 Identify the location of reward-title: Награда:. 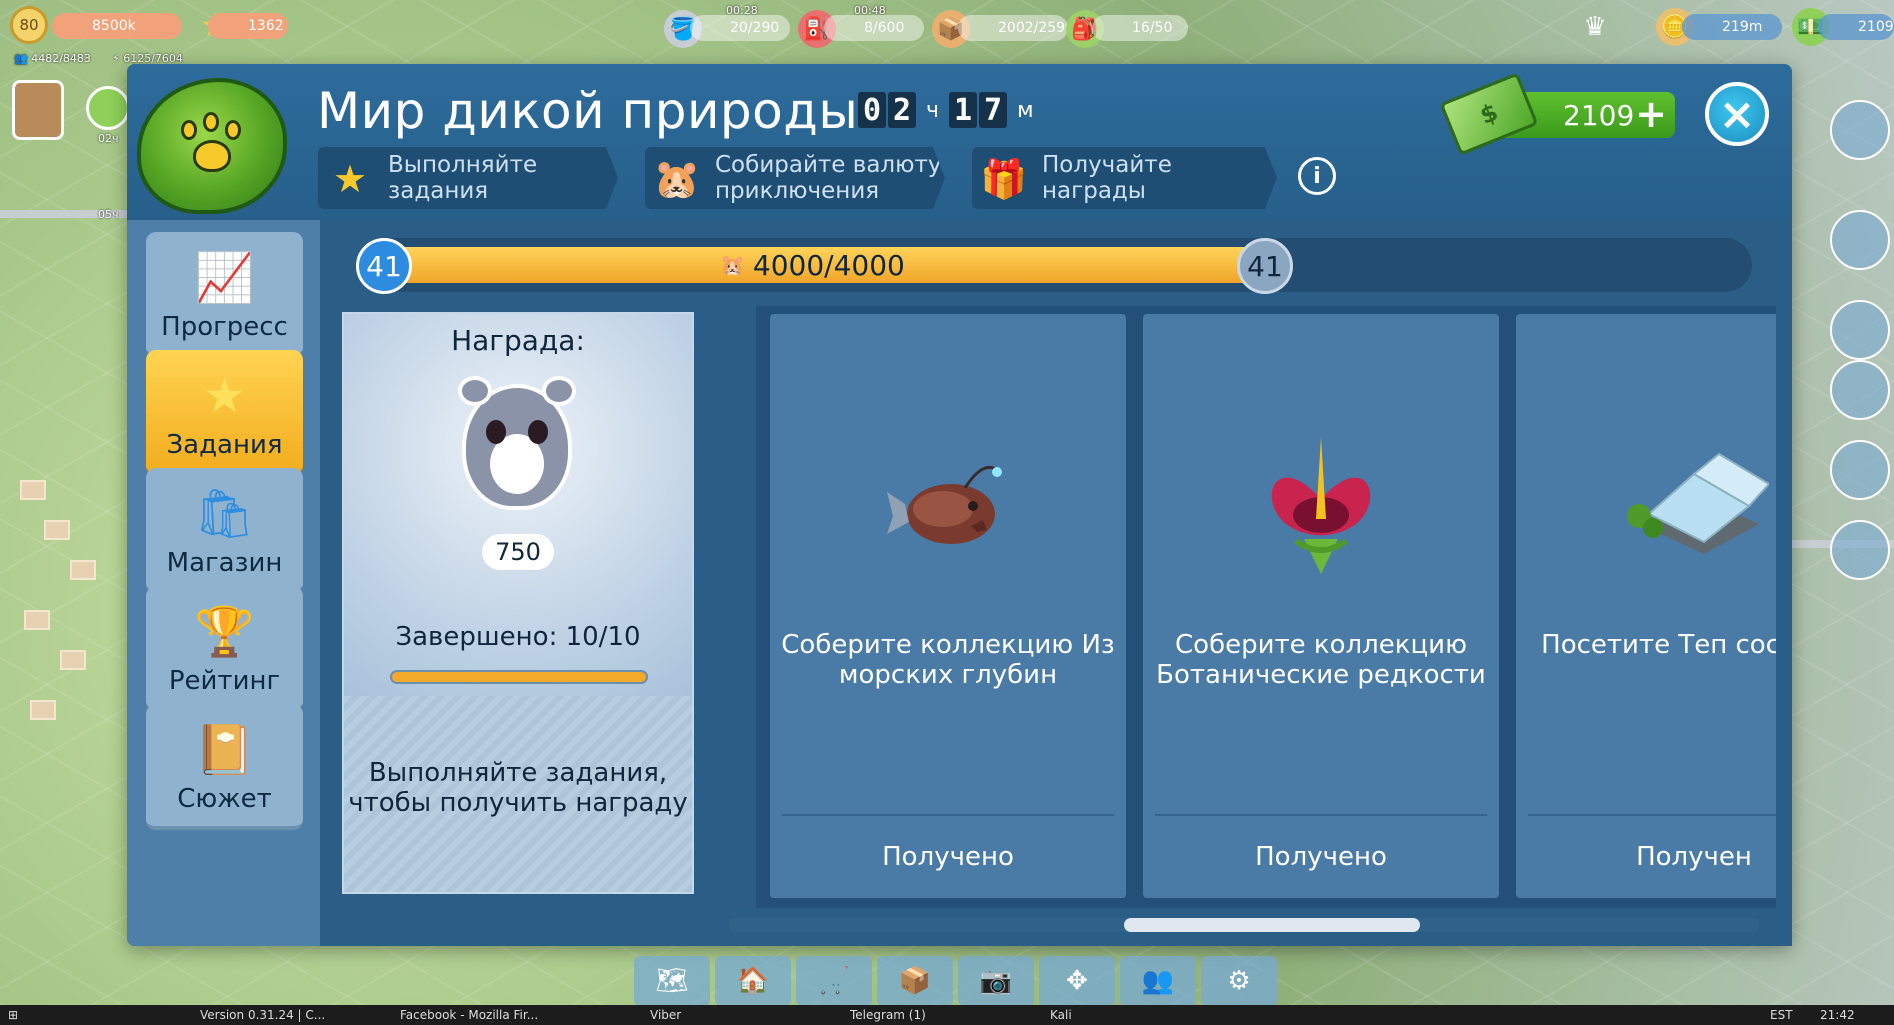
(518, 340).